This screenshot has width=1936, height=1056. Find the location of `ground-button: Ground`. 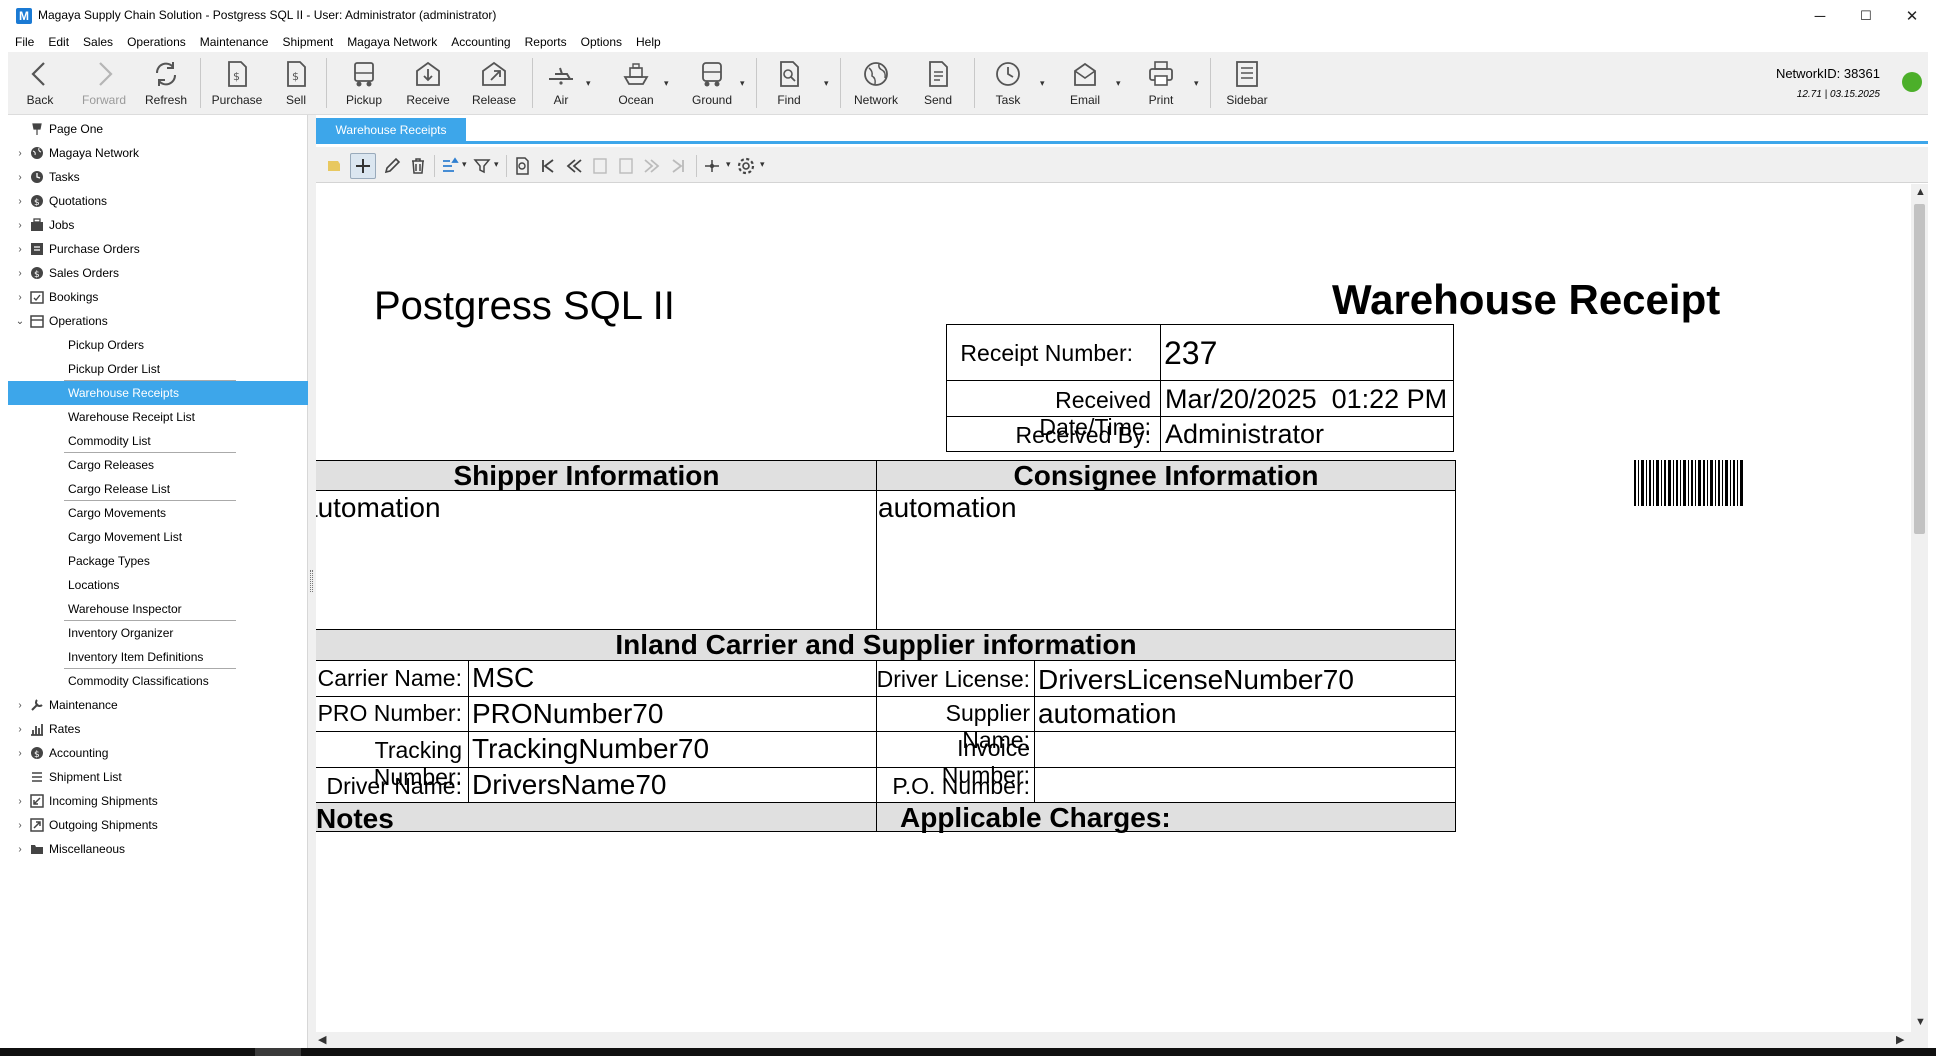

ground-button: Ground is located at coordinates (712, 84).